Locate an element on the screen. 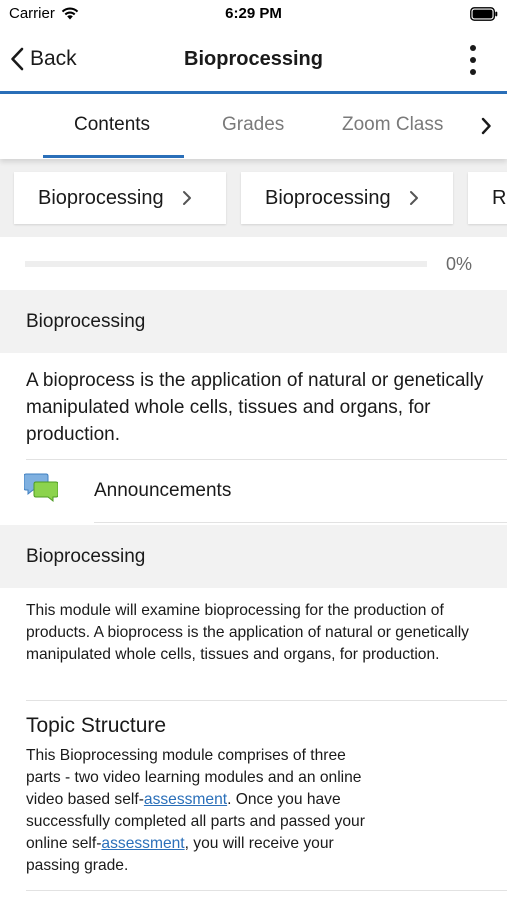  progress-percent: 0% is located at coordinates (459, 264).